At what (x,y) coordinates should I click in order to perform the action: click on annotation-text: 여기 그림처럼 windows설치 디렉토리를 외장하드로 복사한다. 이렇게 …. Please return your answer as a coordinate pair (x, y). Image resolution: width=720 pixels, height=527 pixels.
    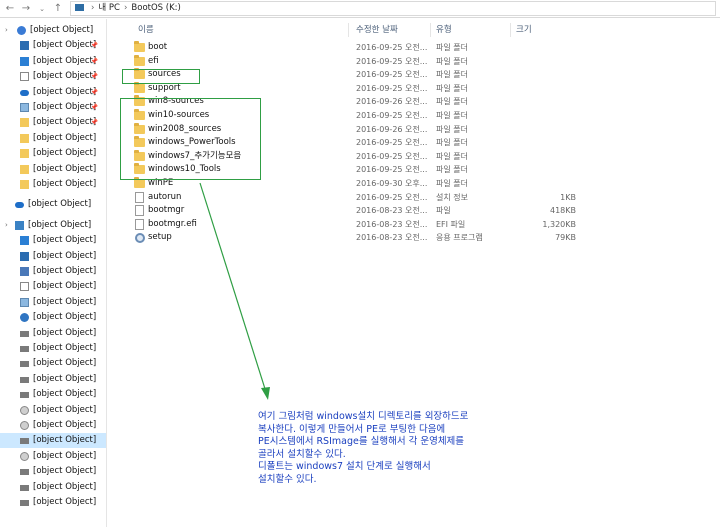
    Looking at the image, I should click on (418, 448).